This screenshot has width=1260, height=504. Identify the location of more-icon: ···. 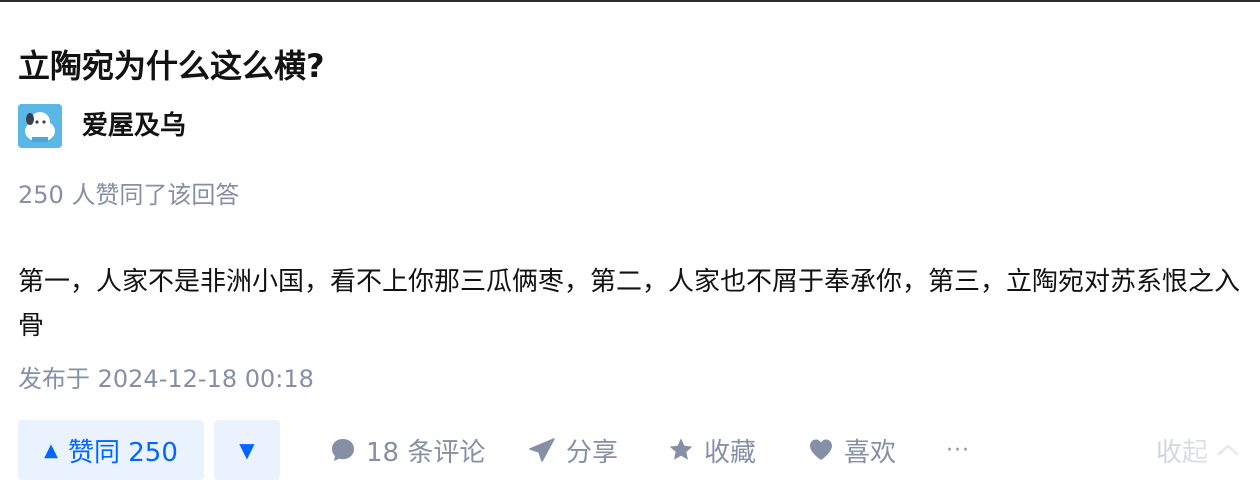
(958, 450).